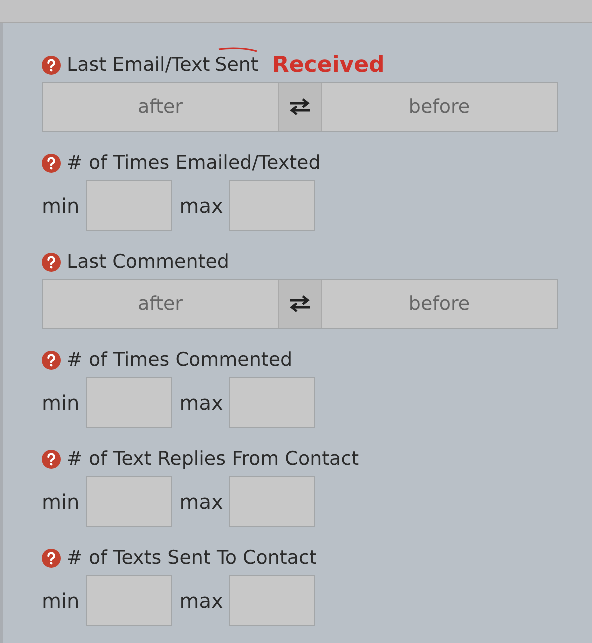 The width and height of the screenshot is (592, 643). Describe the element at coordinates (238, 50) in the screenshot. I see `strike-mark` at that location.